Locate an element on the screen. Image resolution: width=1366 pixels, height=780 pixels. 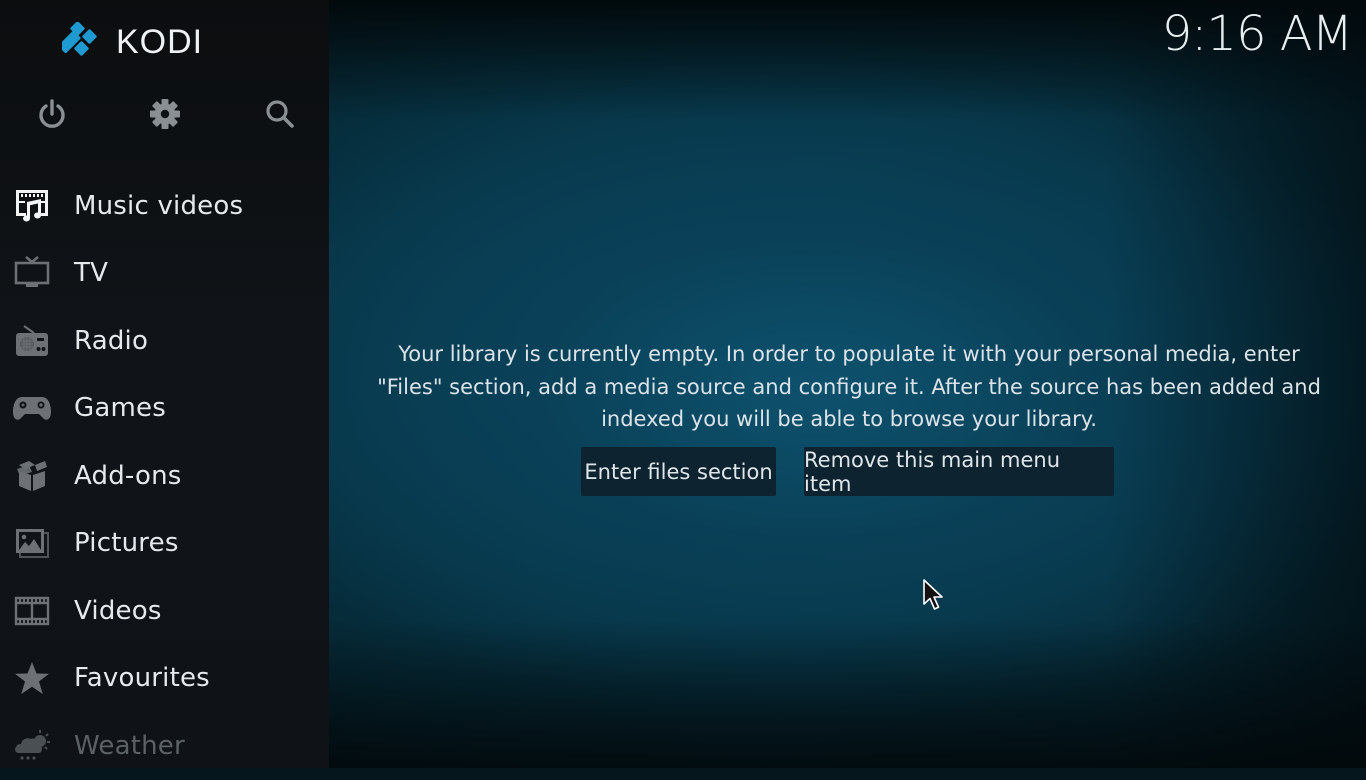
sidebar-item-label: Videos is located at coordinates (118, 610).